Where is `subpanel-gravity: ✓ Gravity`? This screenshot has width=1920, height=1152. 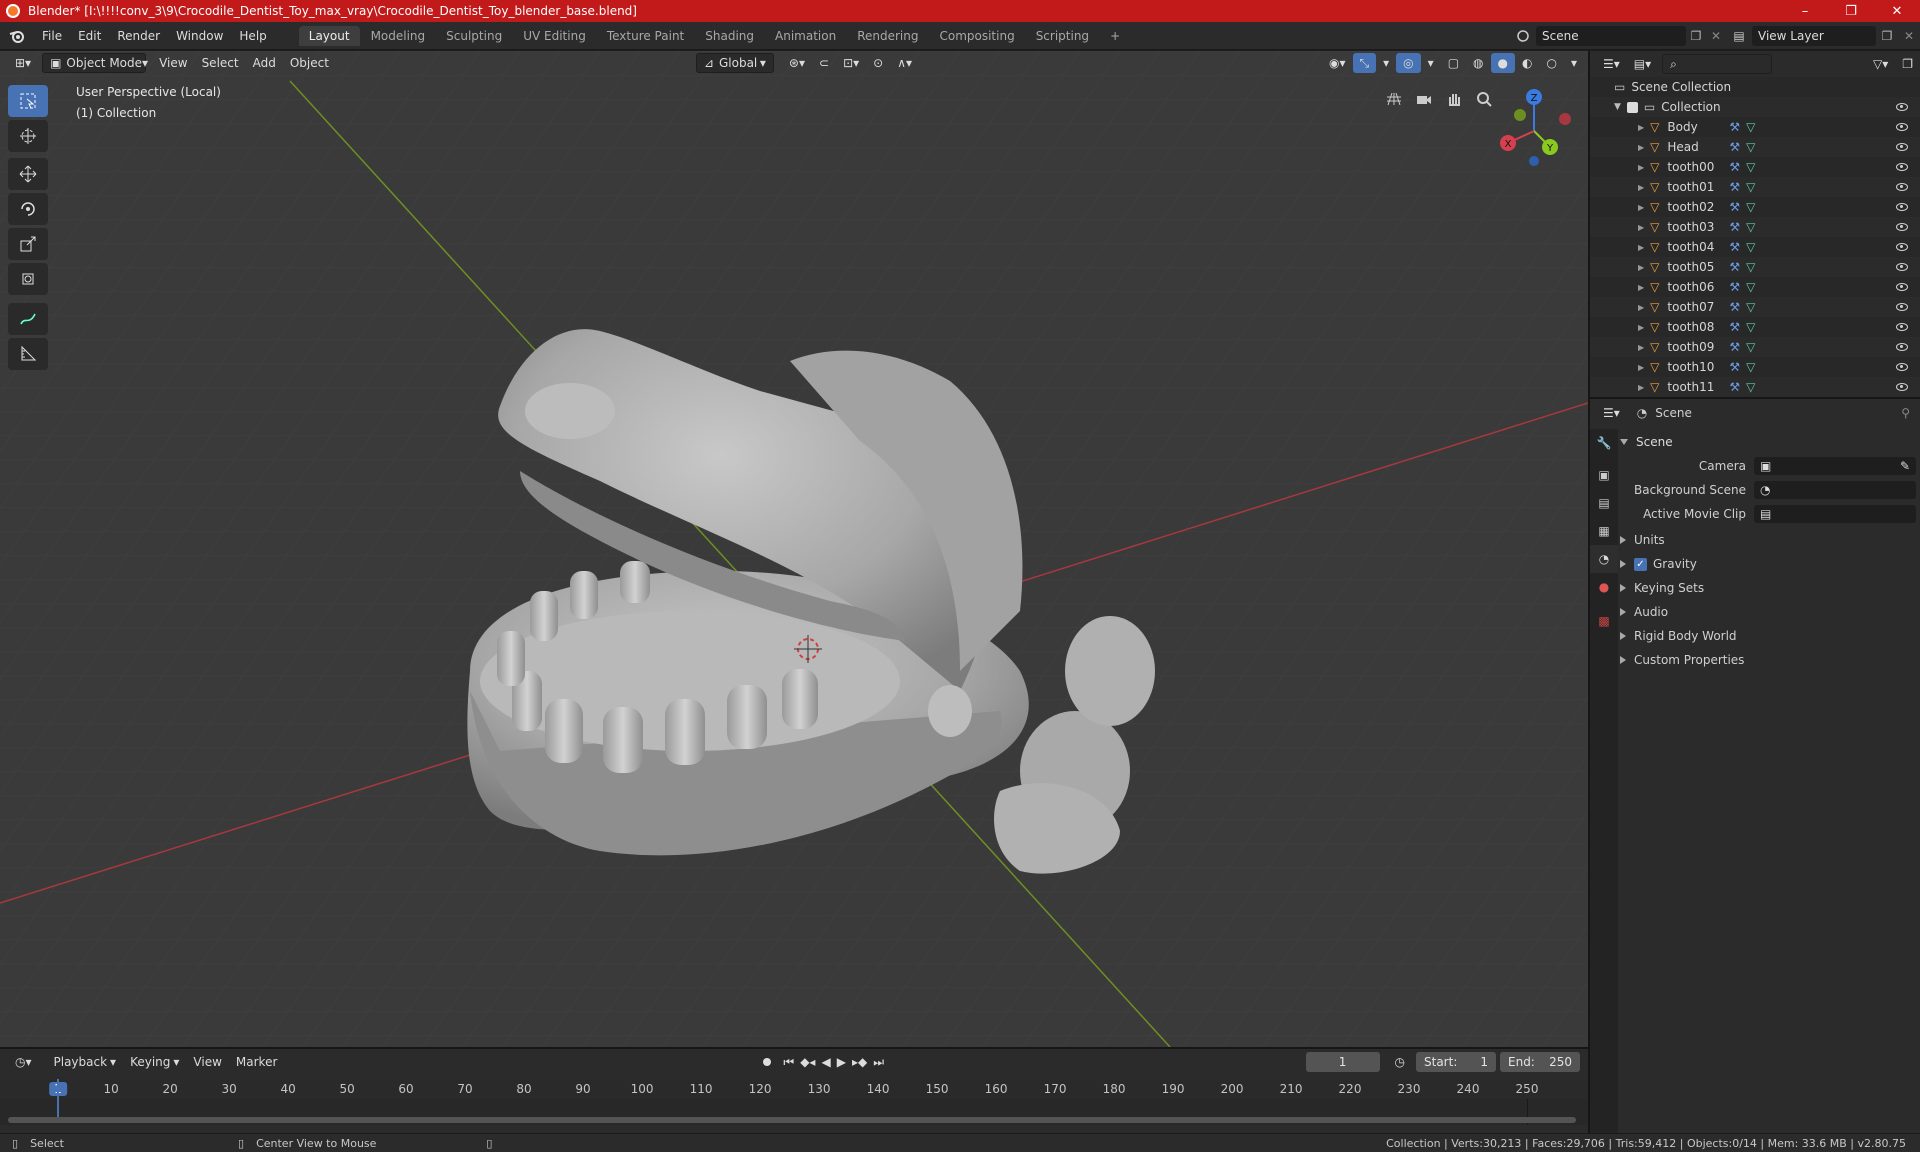 subpanel-gravity: ✓ Gravity is located at coordinates (1770, 564).